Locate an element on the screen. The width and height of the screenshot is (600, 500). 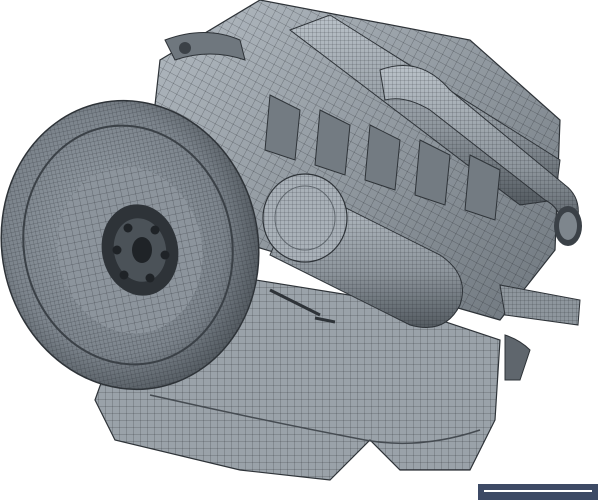
watermark-badge is located at coordinates (538, 492).